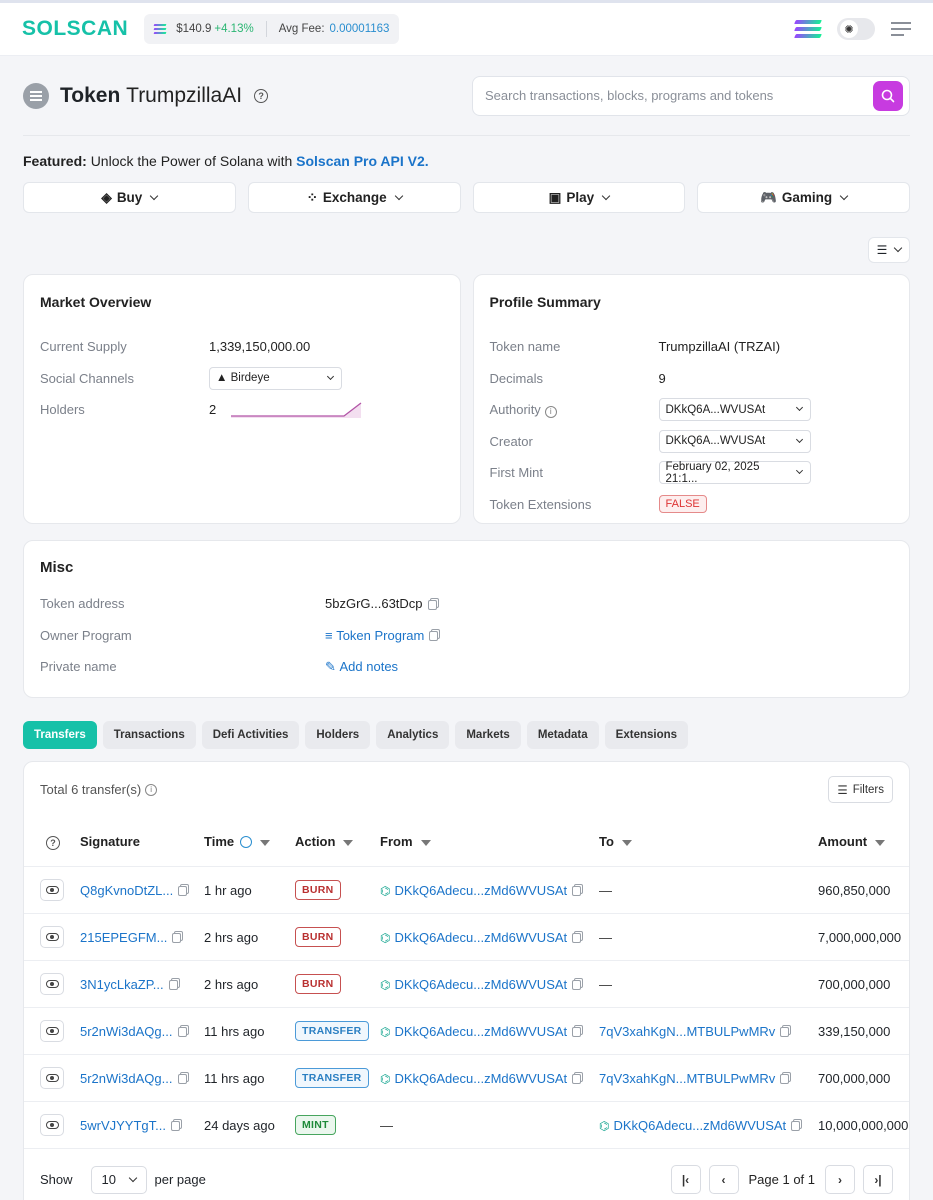 The height and width of the screenshot is (1200, 933). I want to click on tab-holders: Holders, so click(338, 734).